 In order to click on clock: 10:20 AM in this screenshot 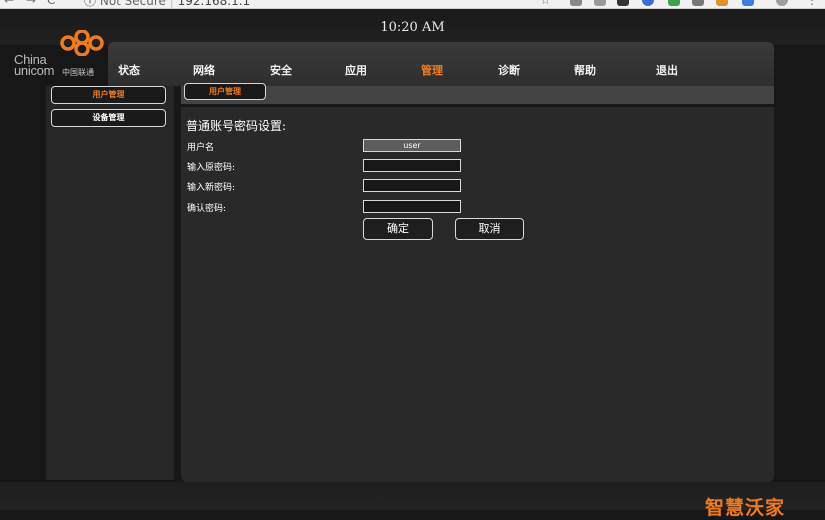, I will do `click(412, 27)`.